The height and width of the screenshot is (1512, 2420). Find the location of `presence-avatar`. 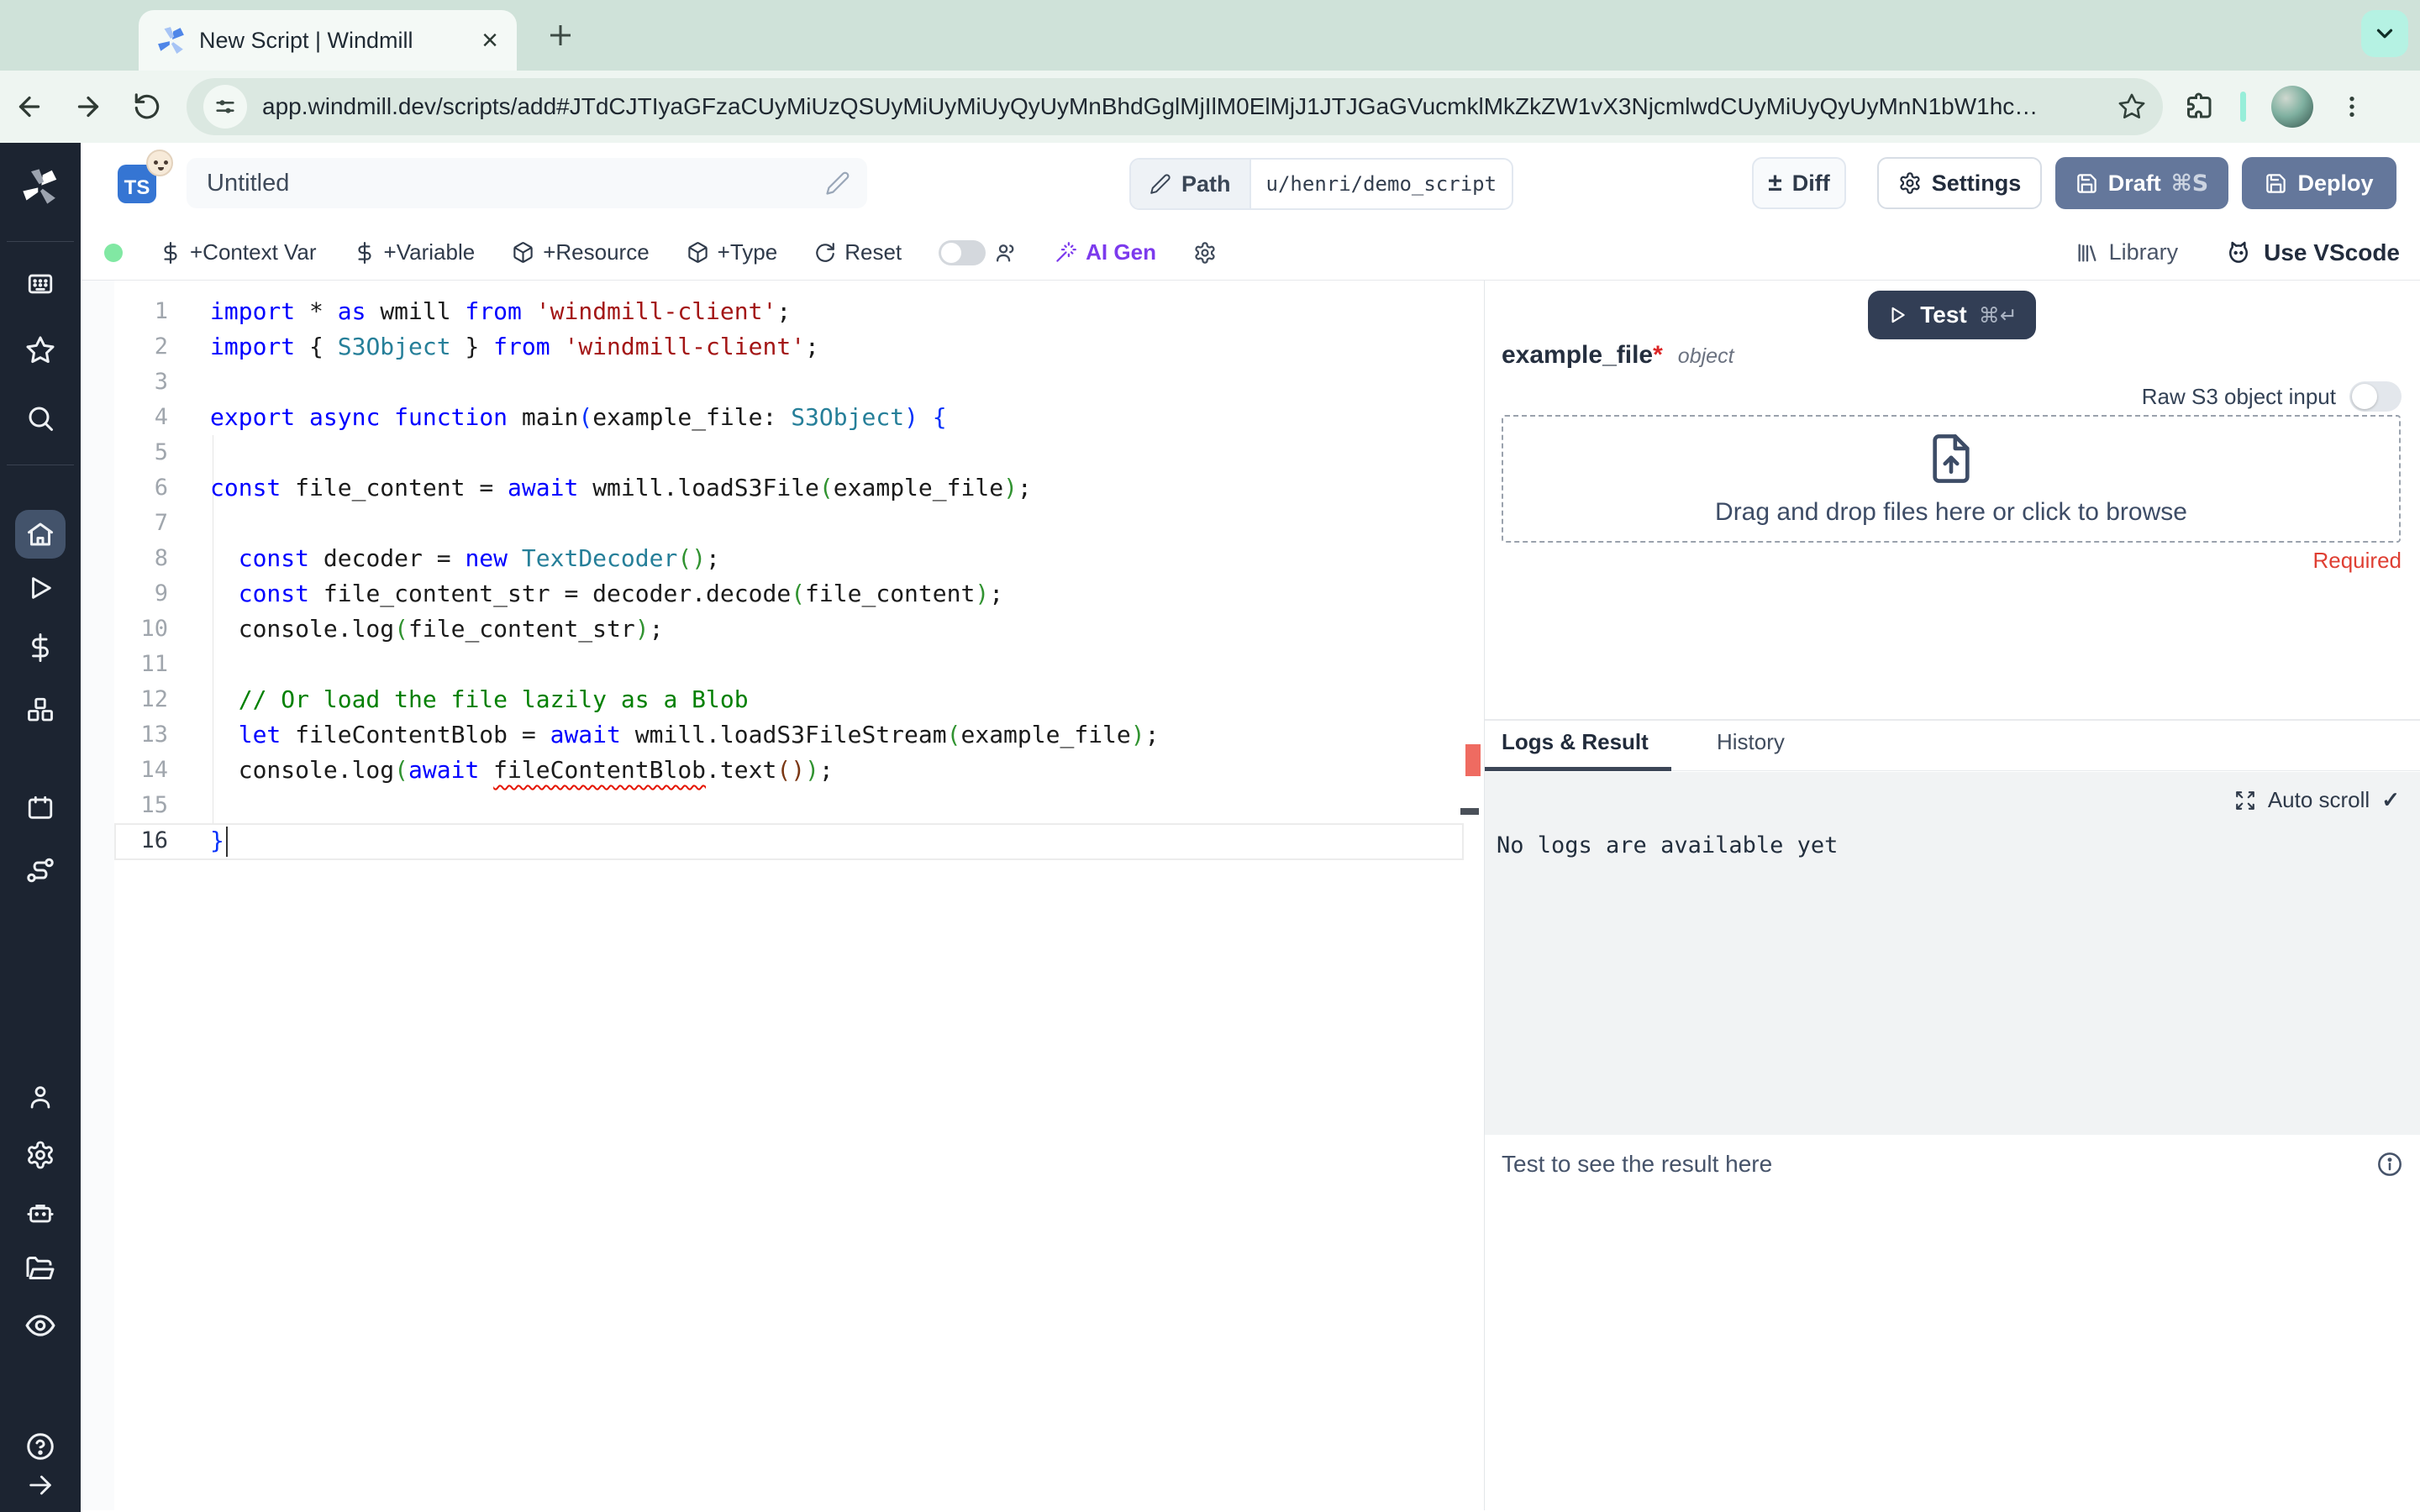

presence-avatar is located at coordinates (159, 163).